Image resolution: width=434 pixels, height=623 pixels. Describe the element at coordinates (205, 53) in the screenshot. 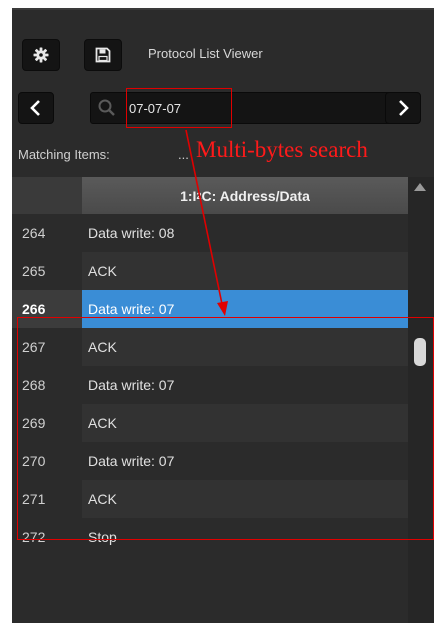

I see `viewer-title: Protocol List Viewer` at that location.